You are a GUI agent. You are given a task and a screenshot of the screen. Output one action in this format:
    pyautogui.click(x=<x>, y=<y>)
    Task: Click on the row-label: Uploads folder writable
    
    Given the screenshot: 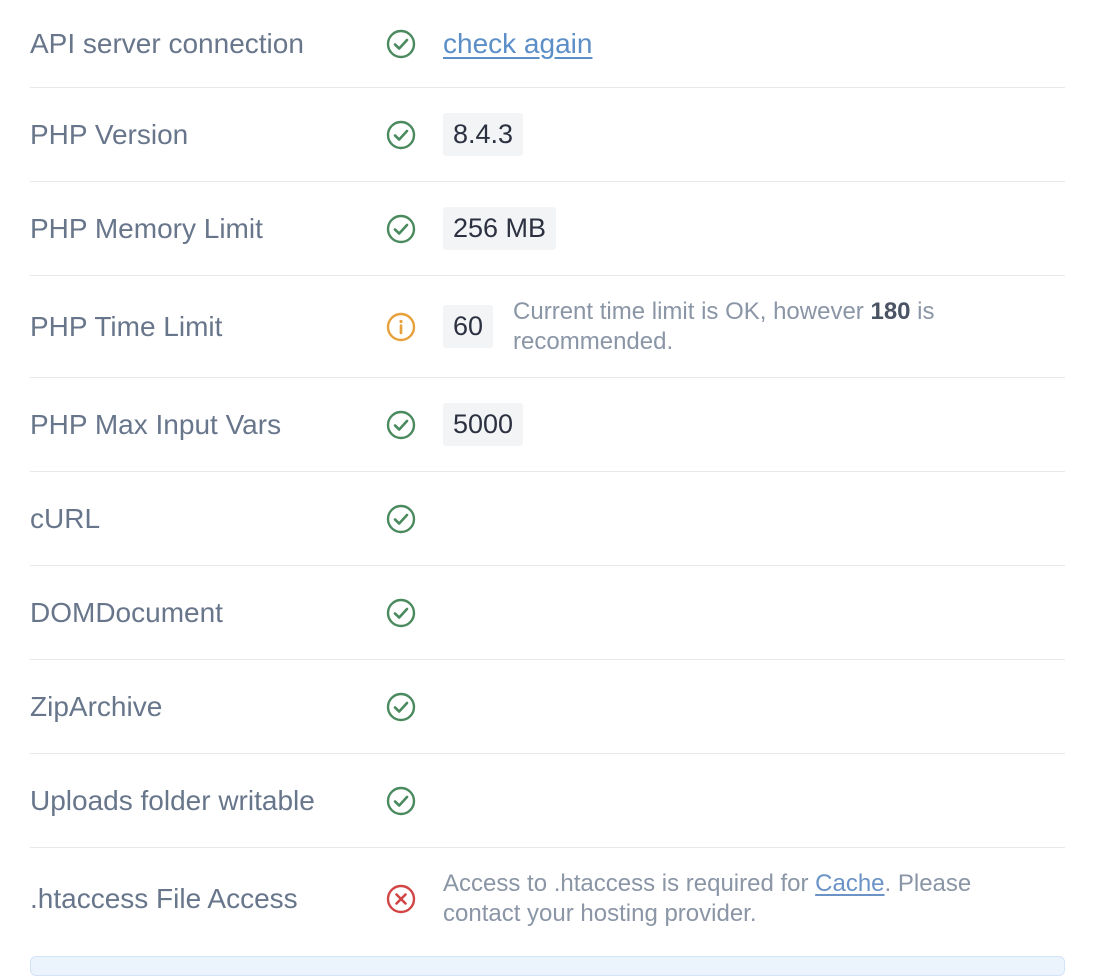 What is the action you would take?
    pyautogui.click(x=172, y=800)
    